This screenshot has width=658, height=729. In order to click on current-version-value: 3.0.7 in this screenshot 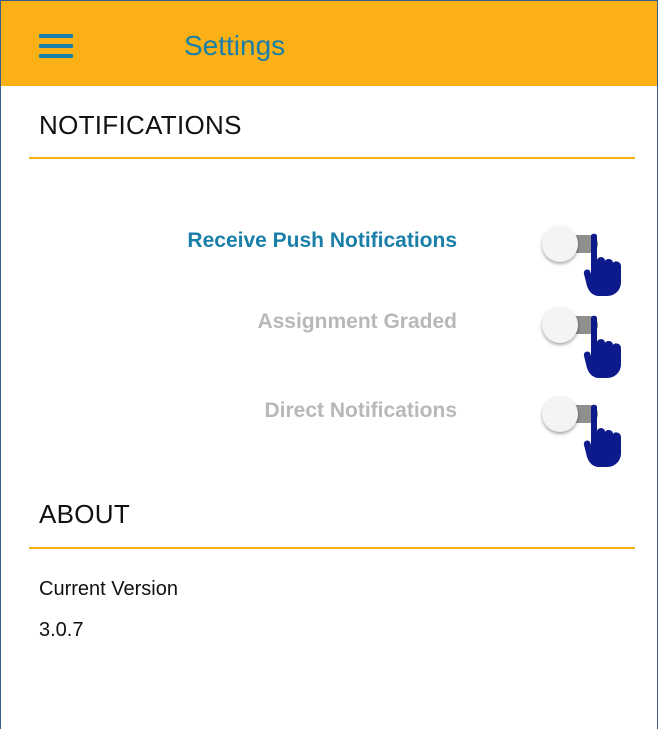, I will do `click(61, 630)`.